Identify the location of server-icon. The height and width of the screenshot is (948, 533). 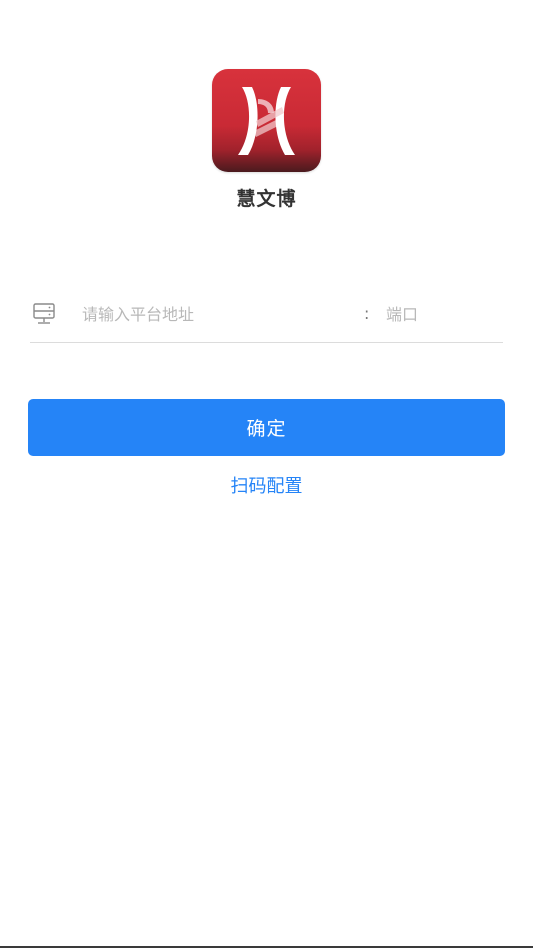
(44, 313).